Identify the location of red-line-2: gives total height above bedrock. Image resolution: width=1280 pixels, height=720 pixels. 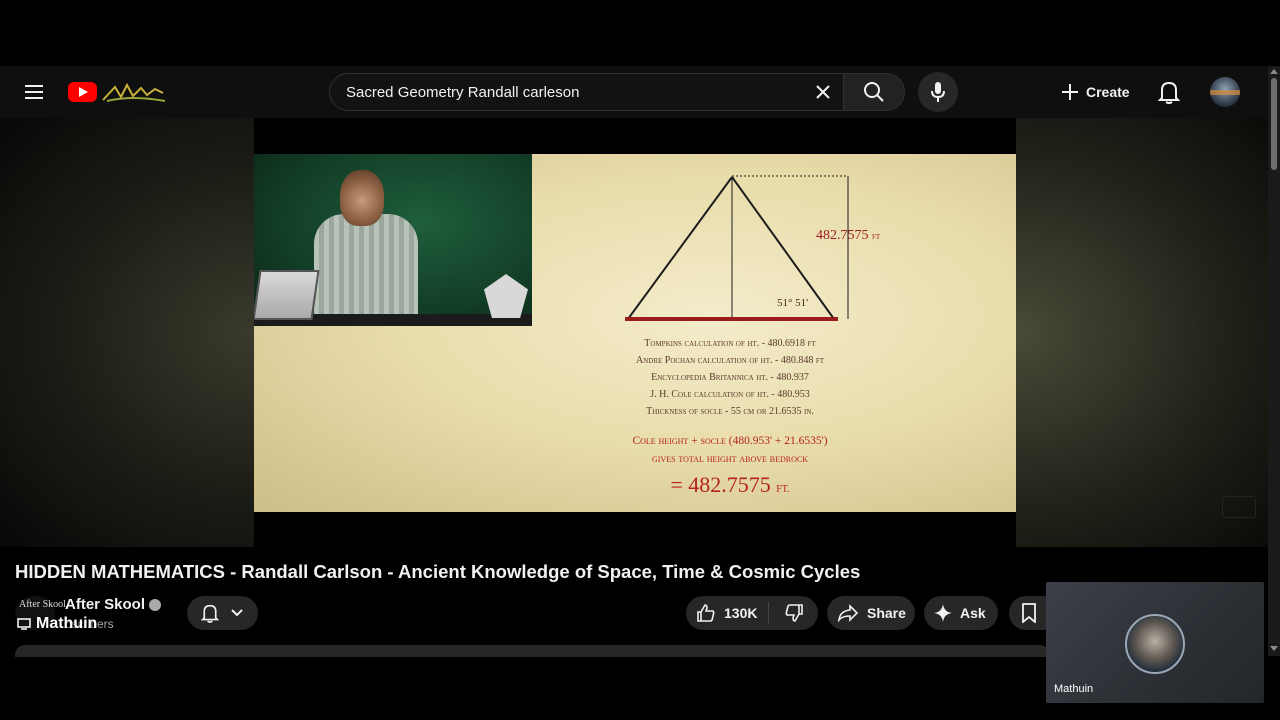
(730, 459).